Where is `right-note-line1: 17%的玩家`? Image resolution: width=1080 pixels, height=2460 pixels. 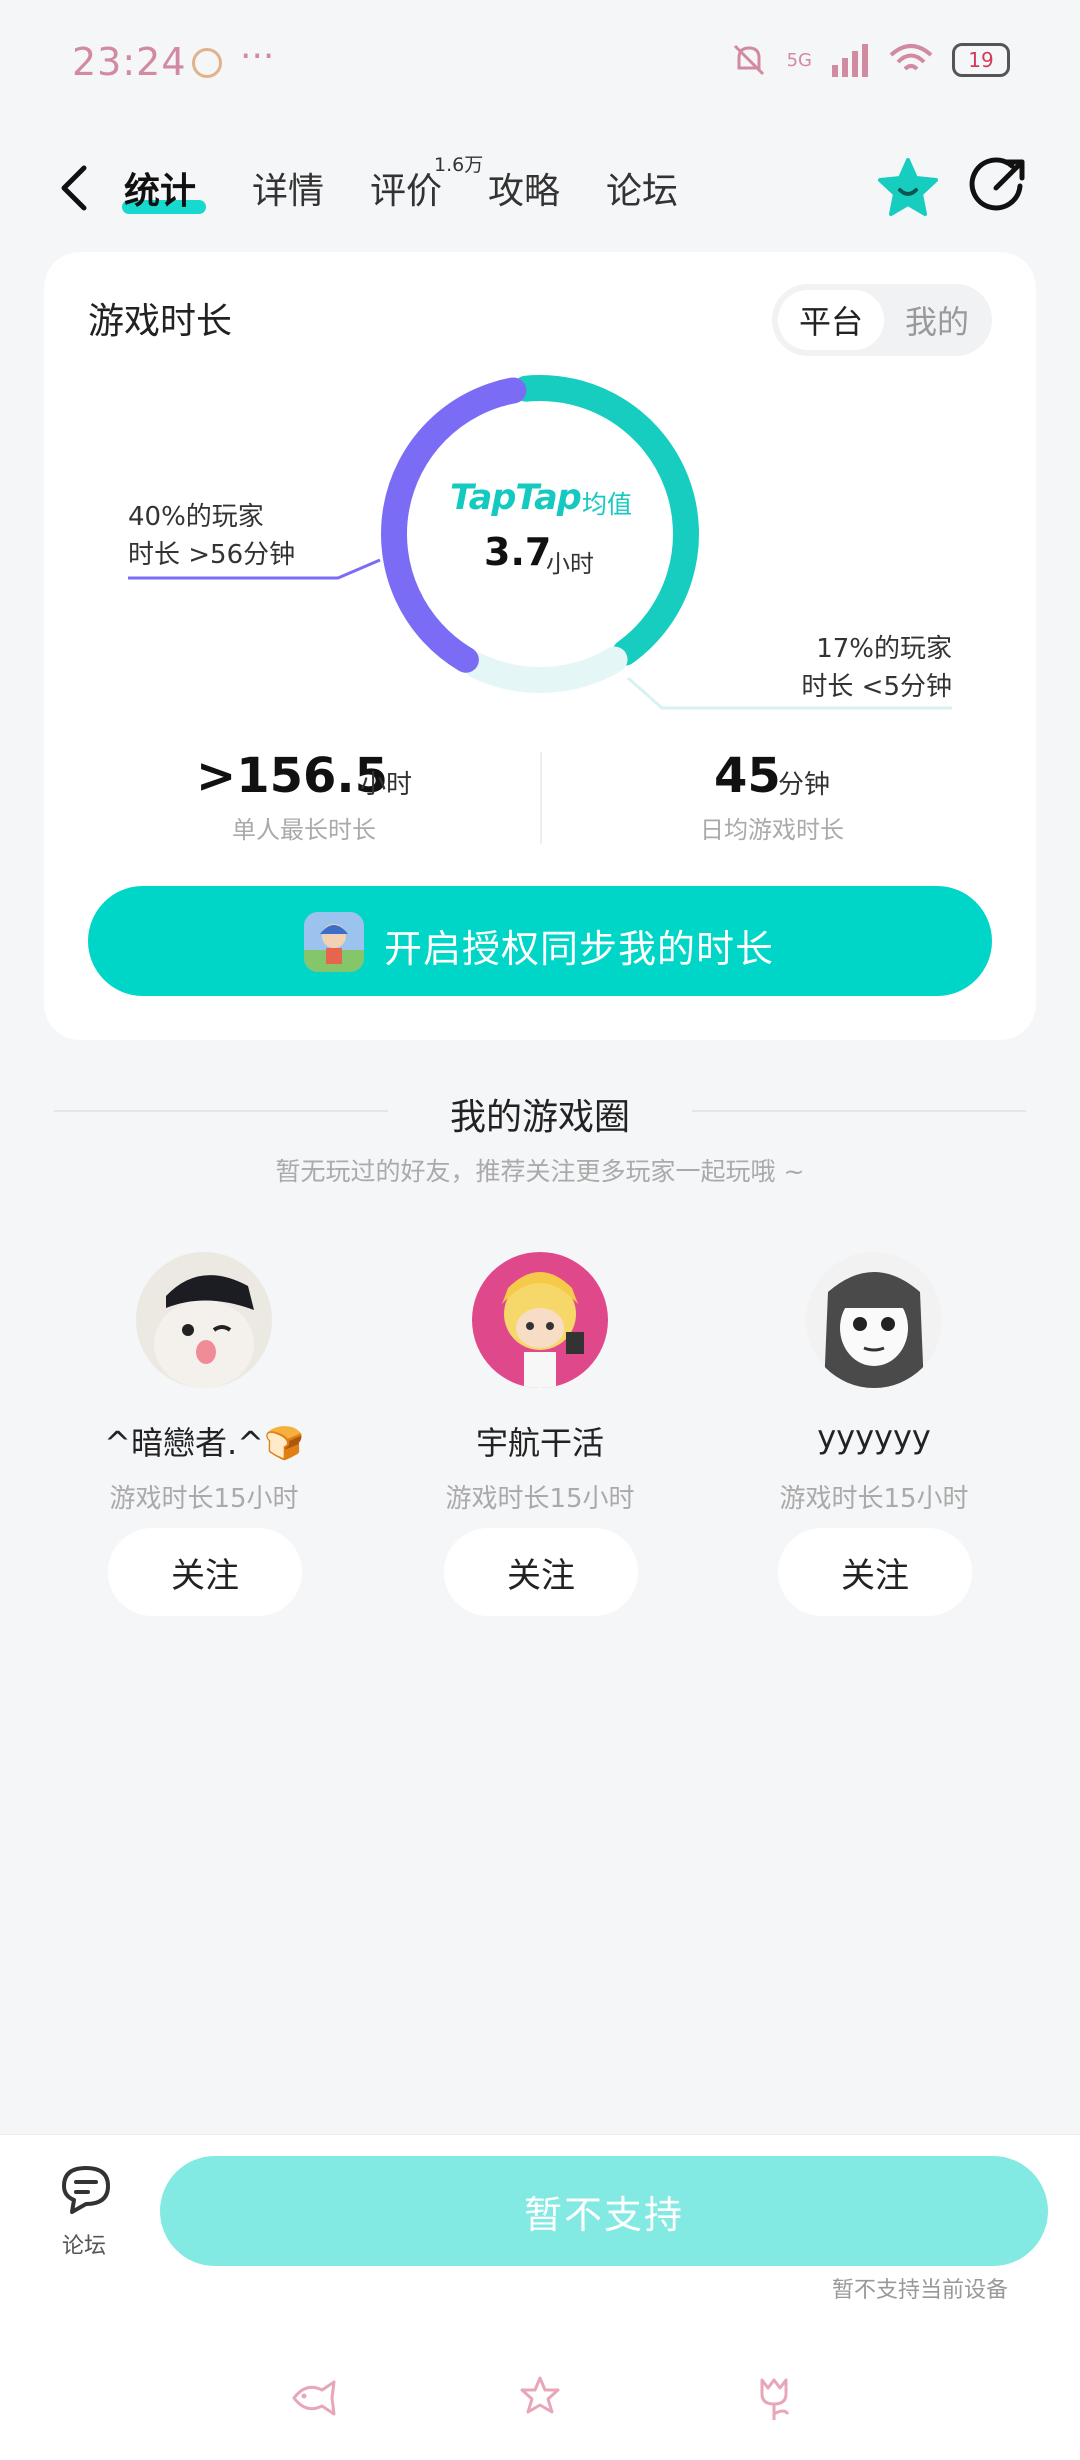 right-note-line1: 17%的玩家 is located at coordinates (884, 649).